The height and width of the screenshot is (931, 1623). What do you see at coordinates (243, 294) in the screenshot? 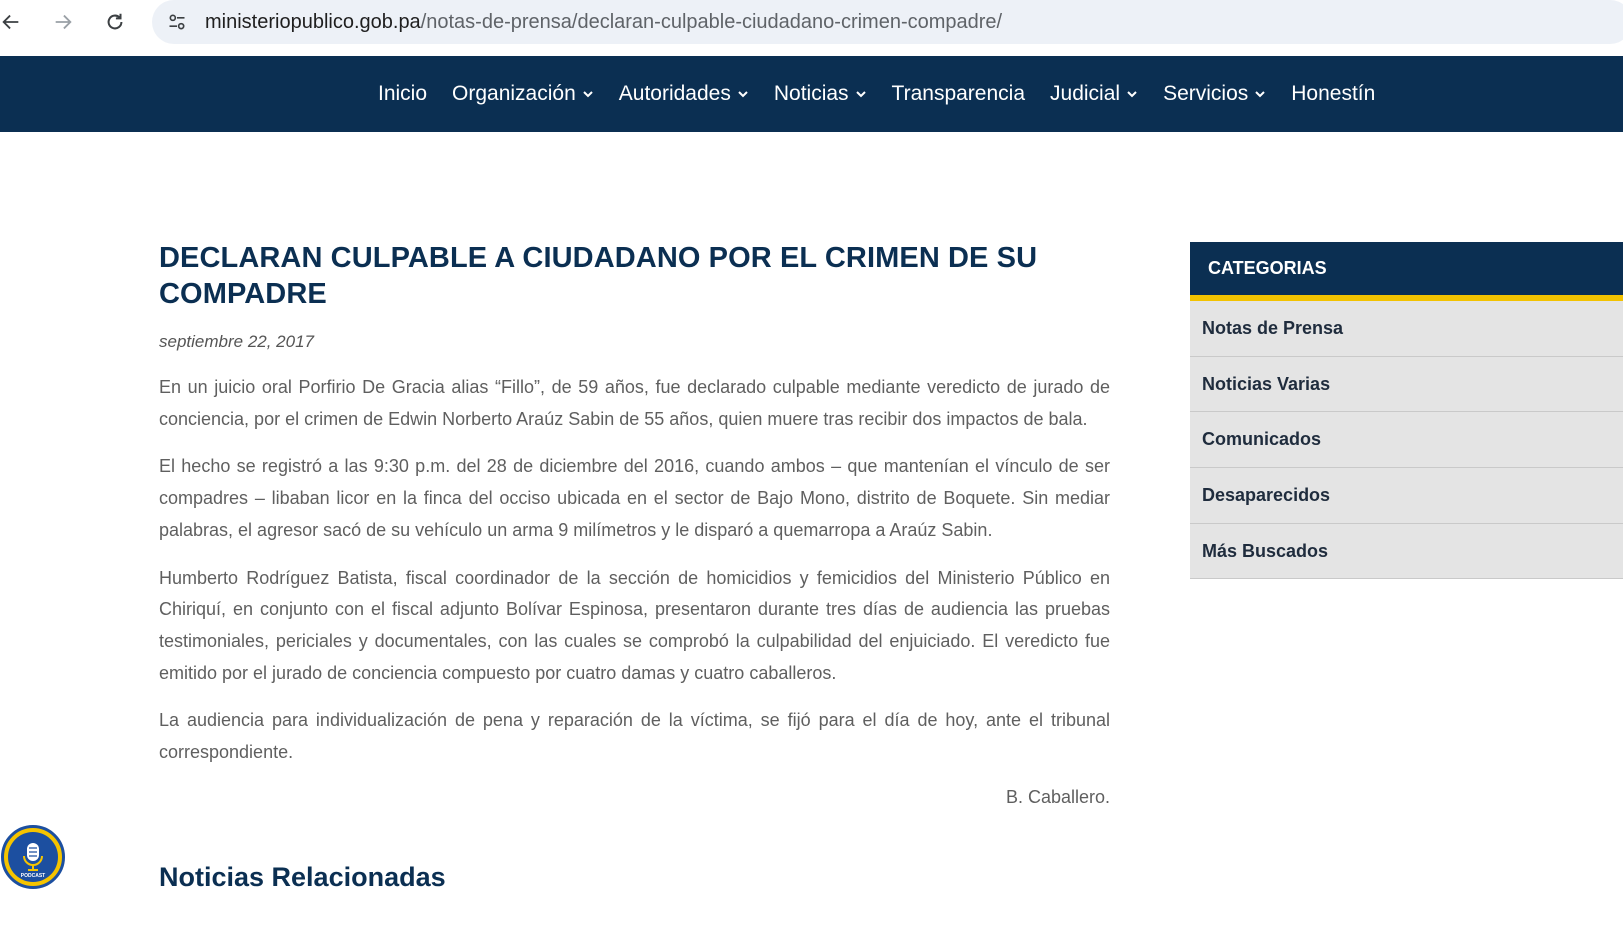
I see `article-title-line-2: COMPADRE` at bounding box center [243, 294].